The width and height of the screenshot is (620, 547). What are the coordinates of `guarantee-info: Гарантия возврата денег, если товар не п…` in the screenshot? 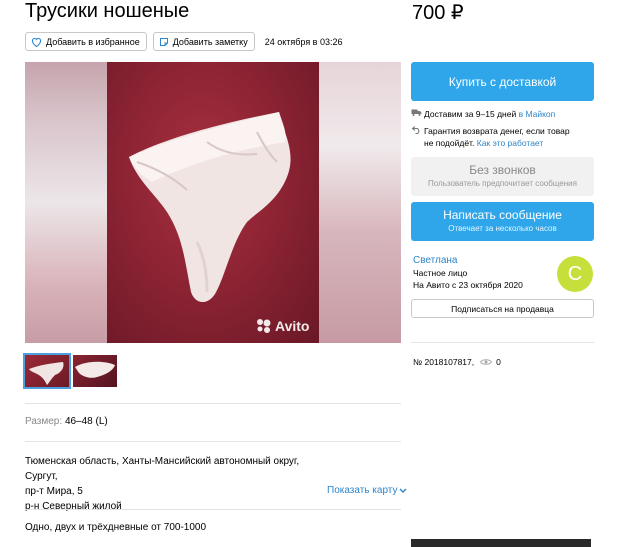 It's located at (490, 137).